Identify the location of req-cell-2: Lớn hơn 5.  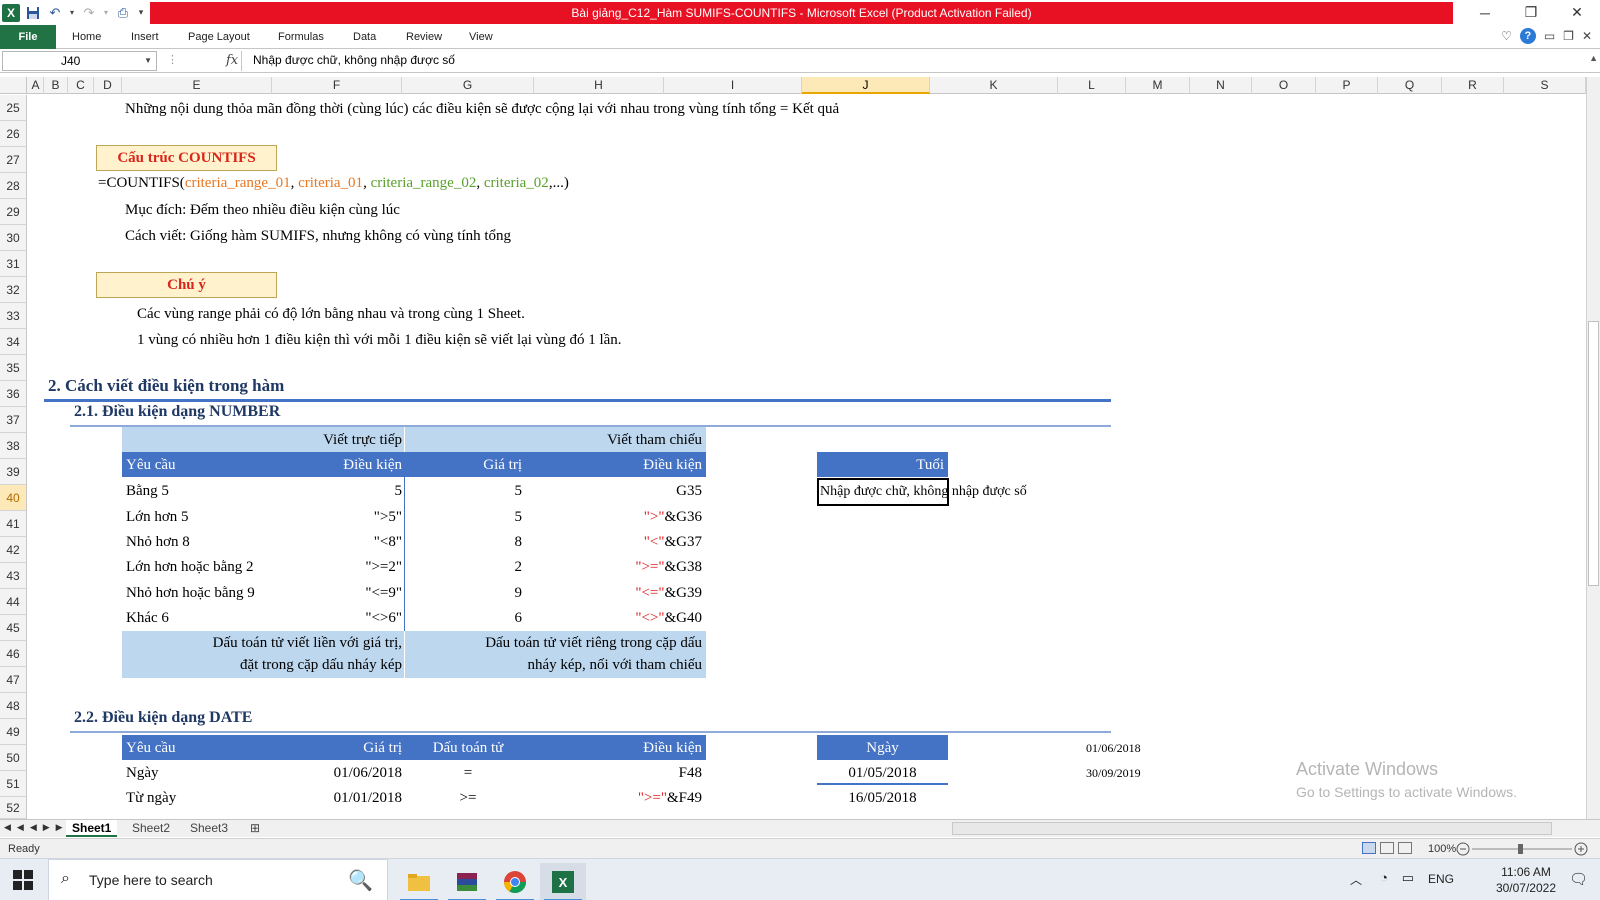
(157, 517).